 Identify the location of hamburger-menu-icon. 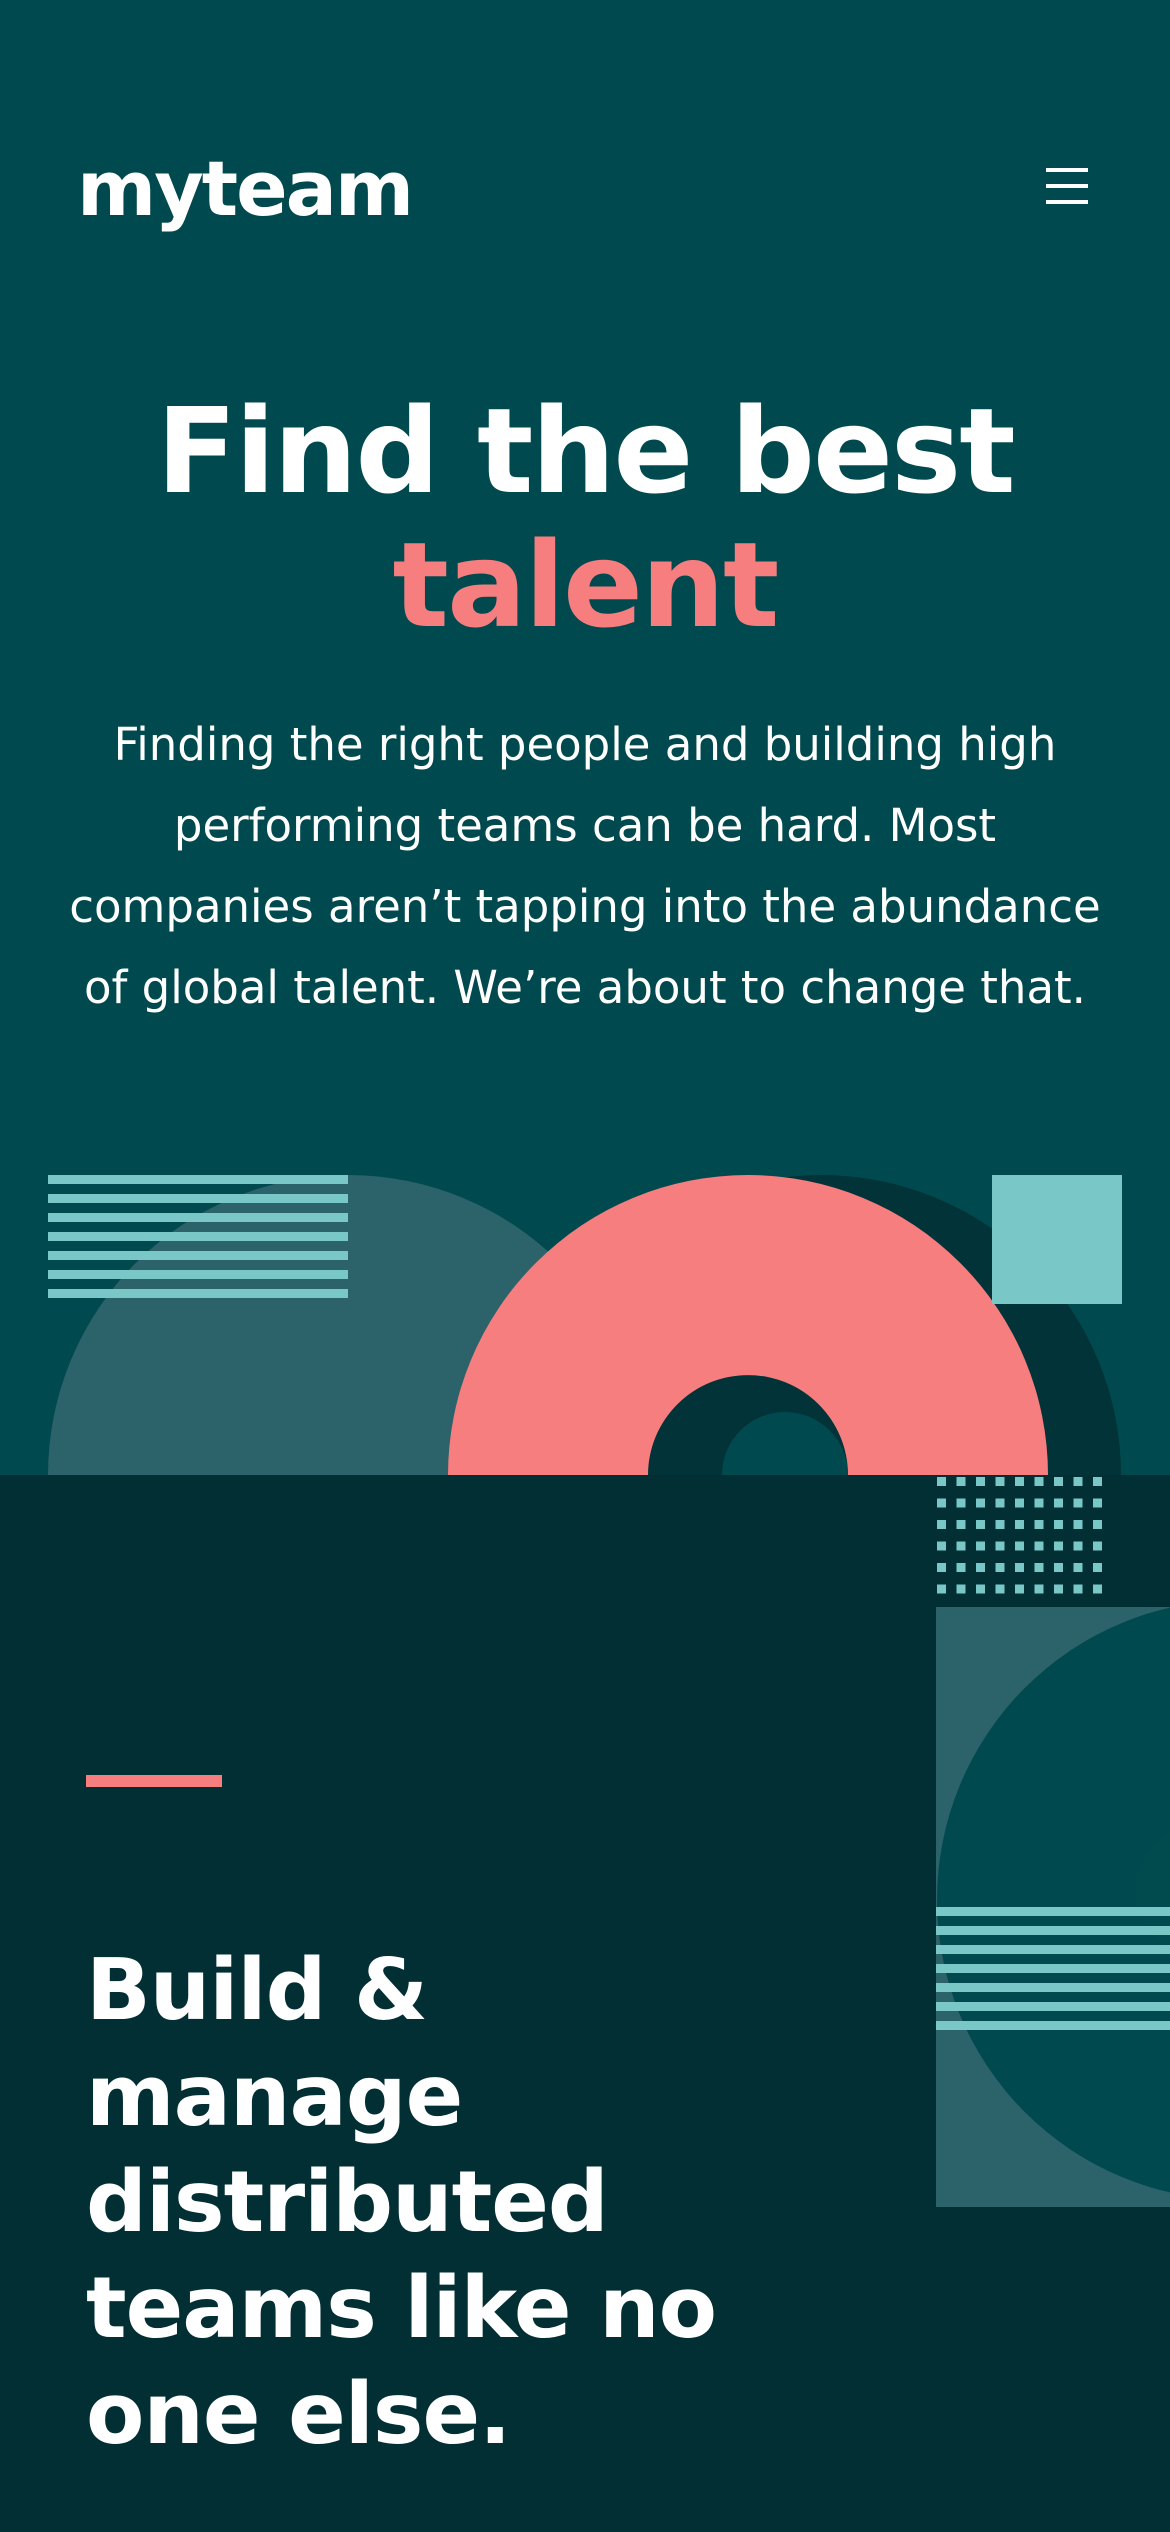
(1068, 186).